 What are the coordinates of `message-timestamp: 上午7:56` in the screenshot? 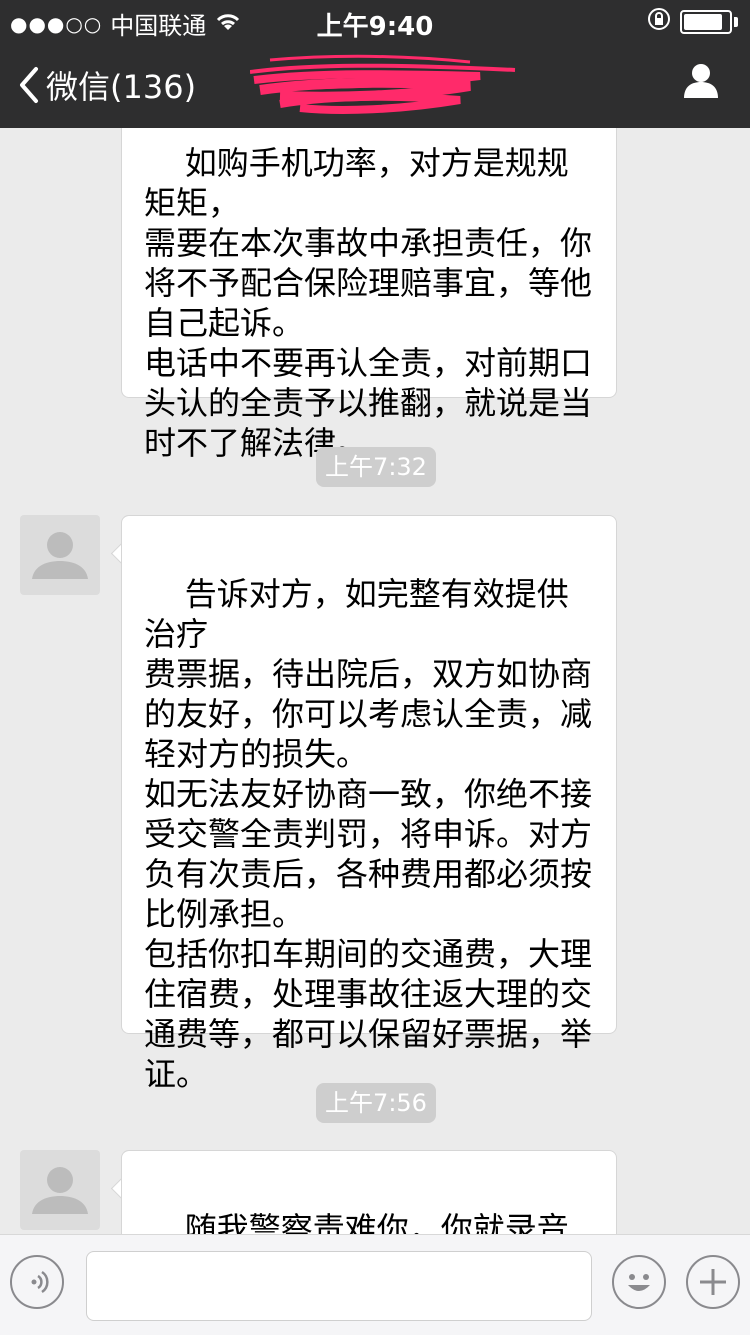 It's located at (376, 1103).